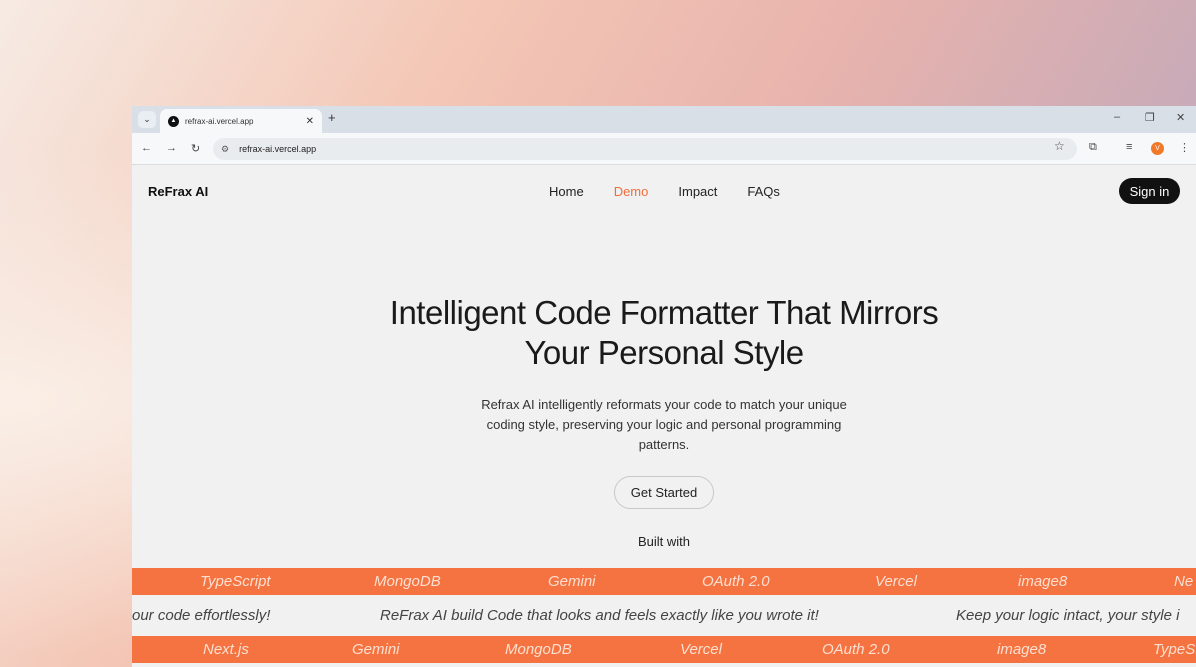 Image resolution: width=1196 pixels, height=667 pixels. I want to click on marquee-item: Next.js, so click(226, 649).